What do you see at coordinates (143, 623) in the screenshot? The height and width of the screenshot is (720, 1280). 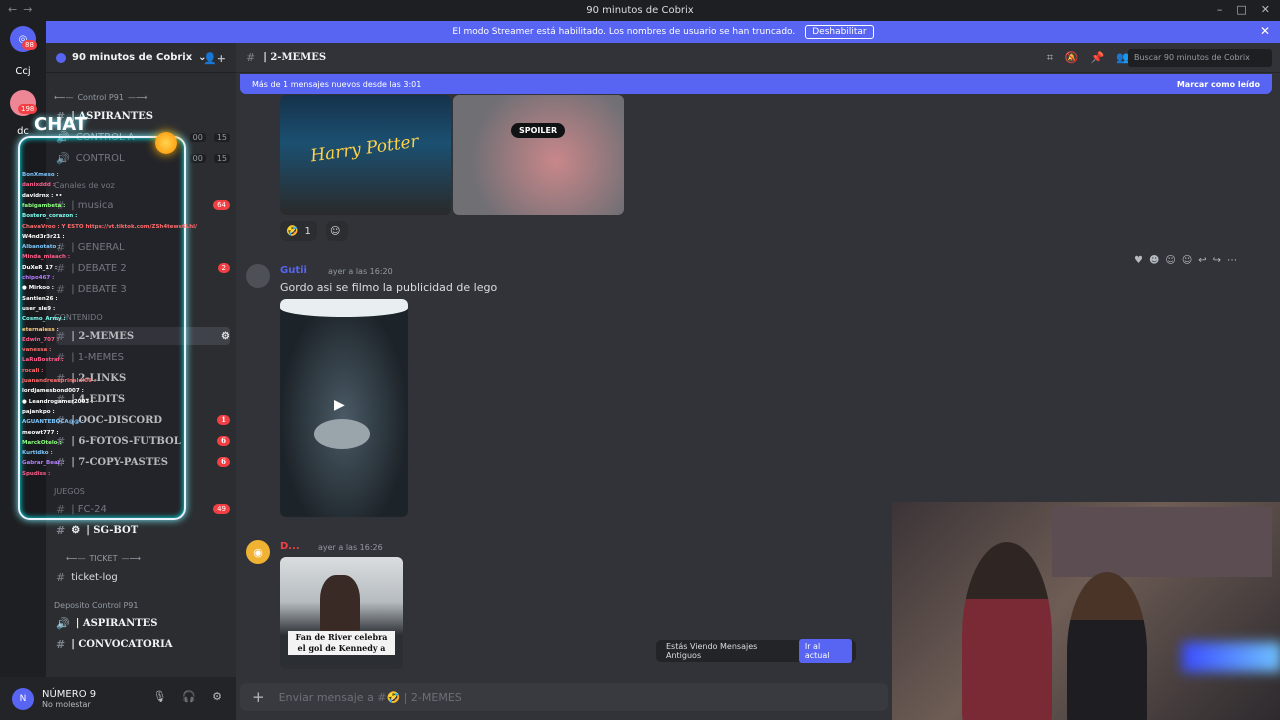 I see `channel-aspirantes-2: 🔊 | ASPIRANTES` at bounding box center [143, 623].